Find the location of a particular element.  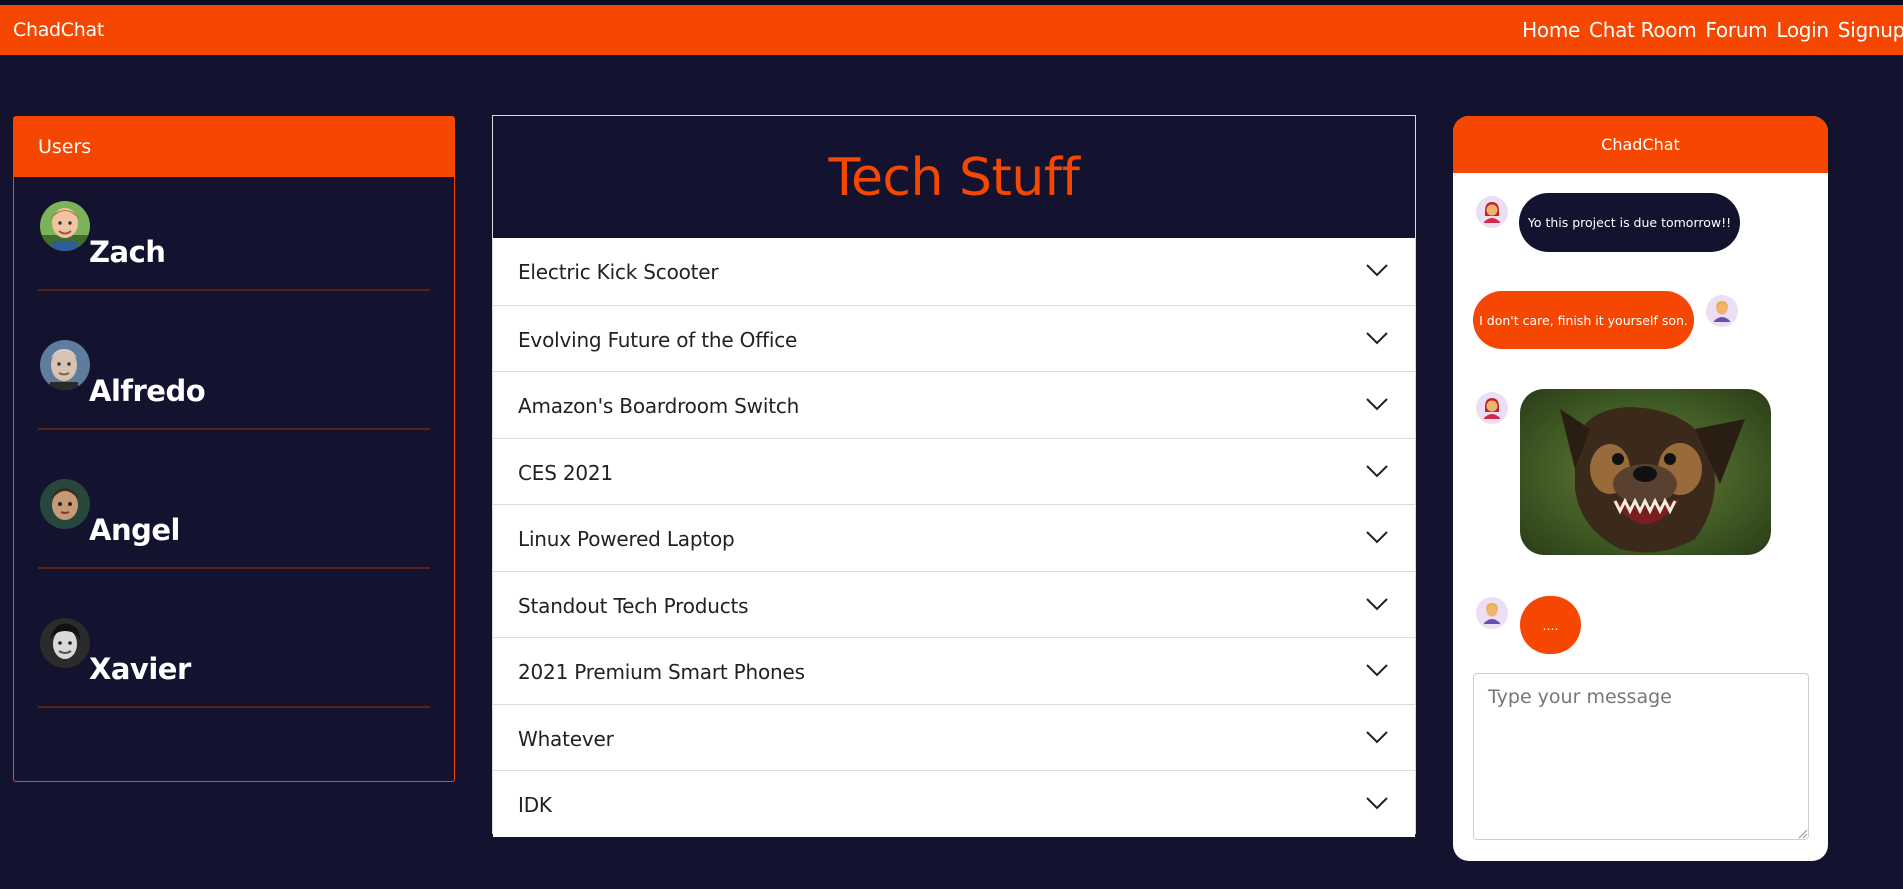

user-item-angel: Angel is located at coordinates (234, 512).